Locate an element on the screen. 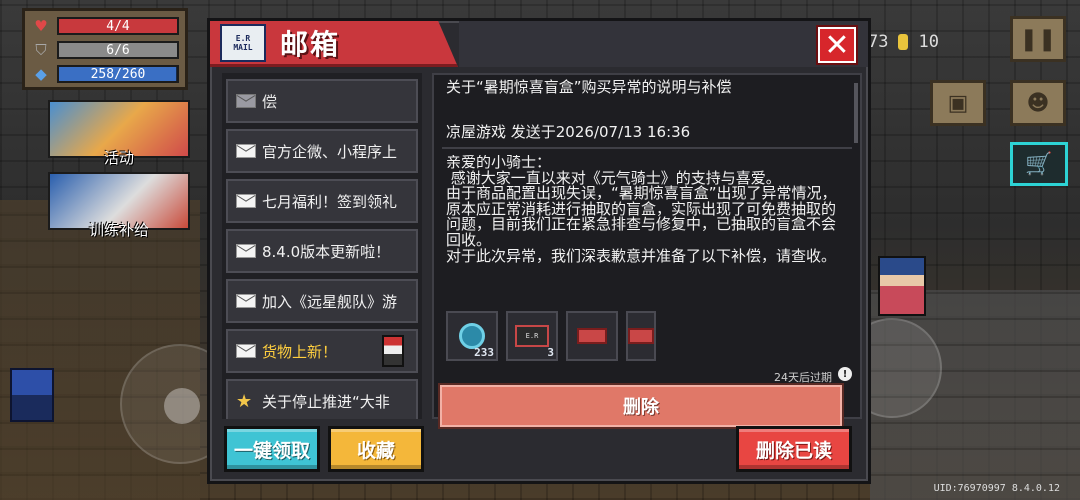  energy-value: 258/260 is located at coordinates (118, 74).